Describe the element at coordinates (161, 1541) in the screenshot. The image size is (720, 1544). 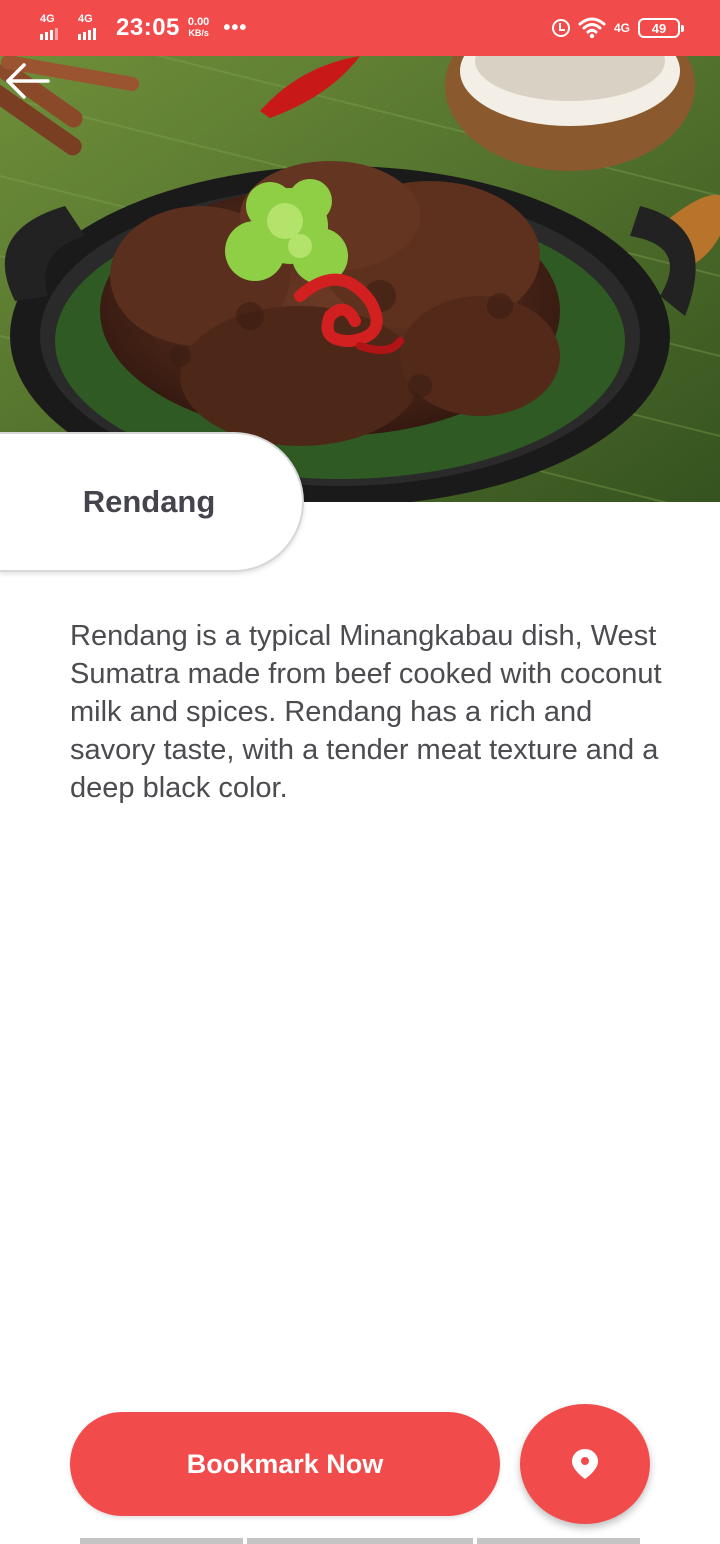
I see `nav-indicator-left` at that location.